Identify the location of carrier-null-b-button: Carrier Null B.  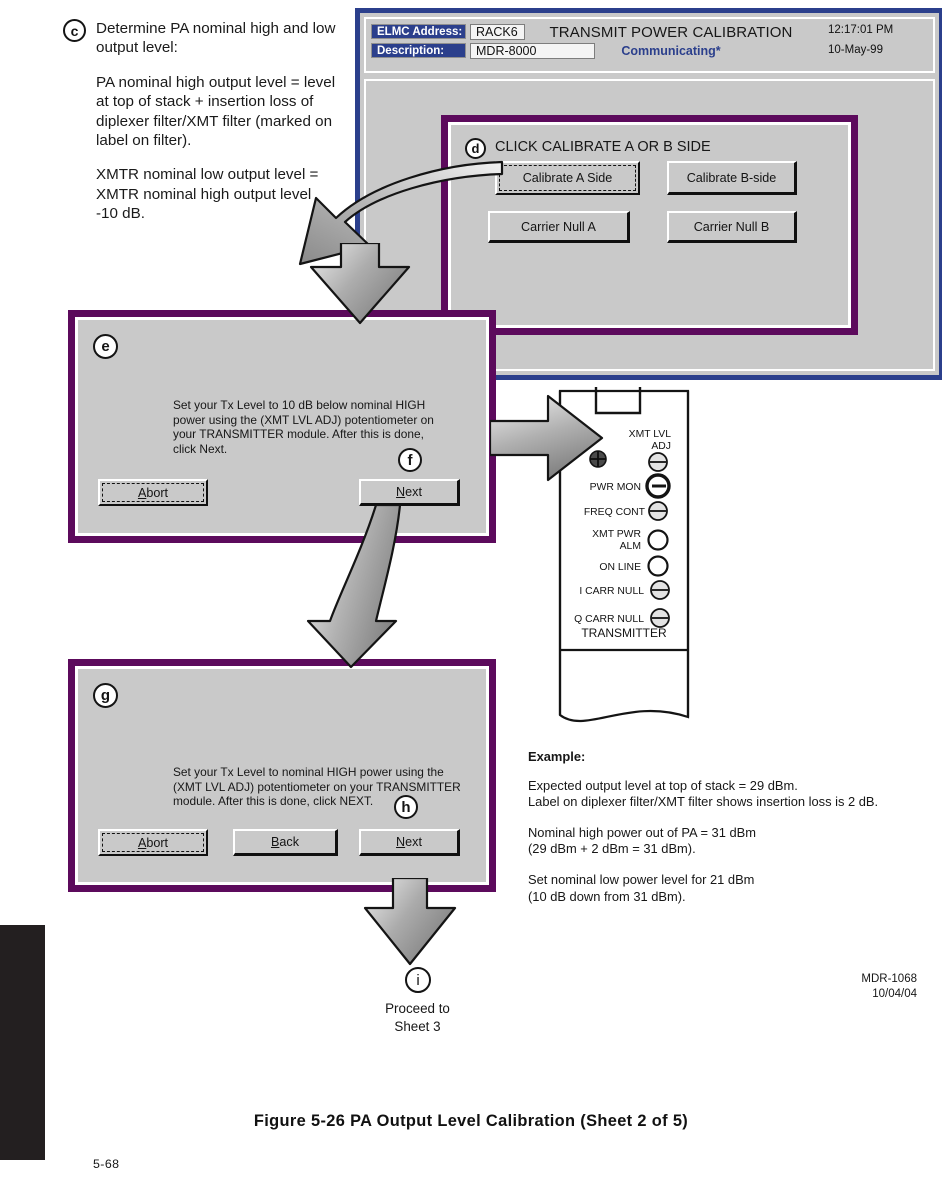
(732, 227).